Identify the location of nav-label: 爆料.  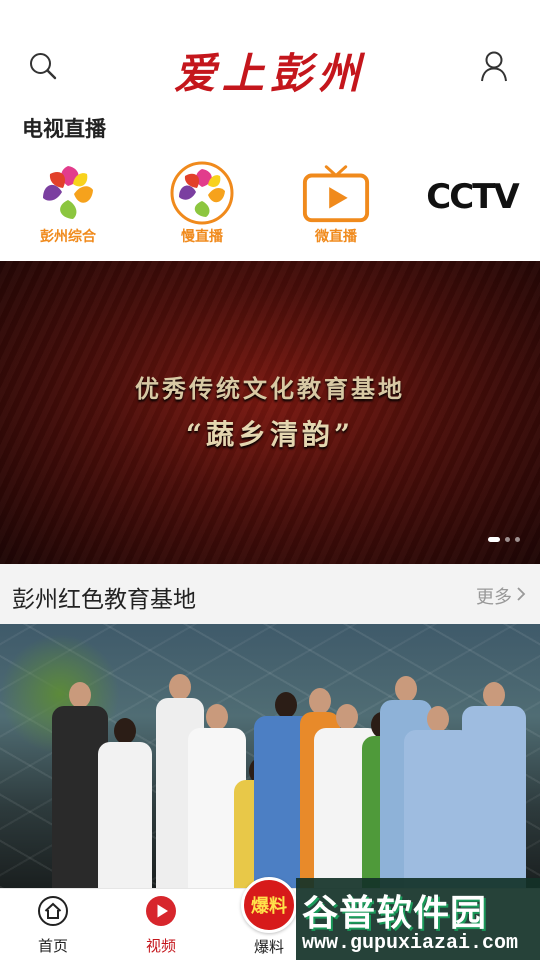
(268, 947).